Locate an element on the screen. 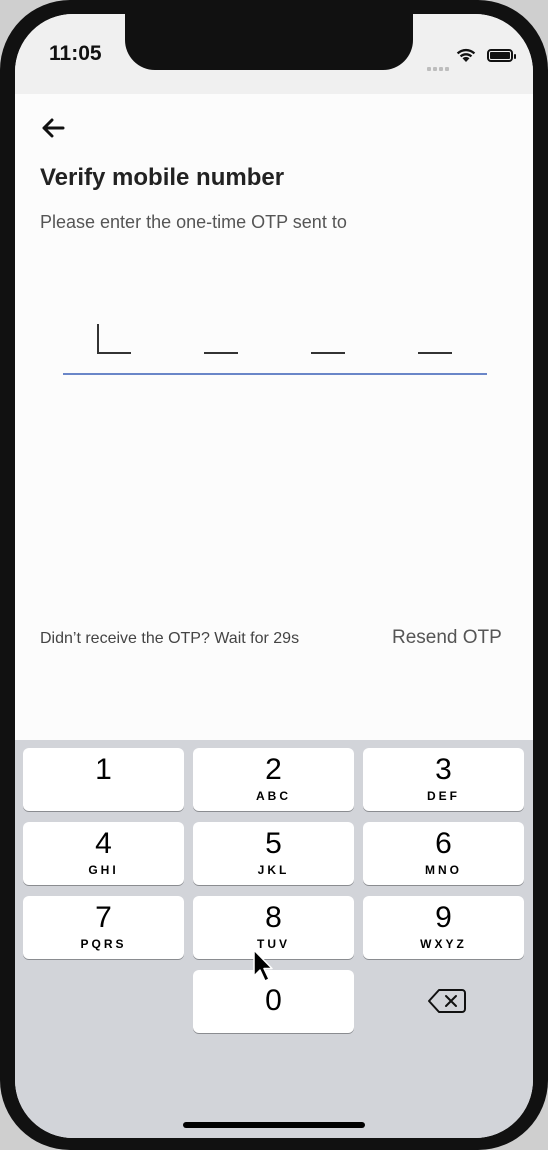 The image size is (548, 1150). notch is located at coordinates (269, 42).